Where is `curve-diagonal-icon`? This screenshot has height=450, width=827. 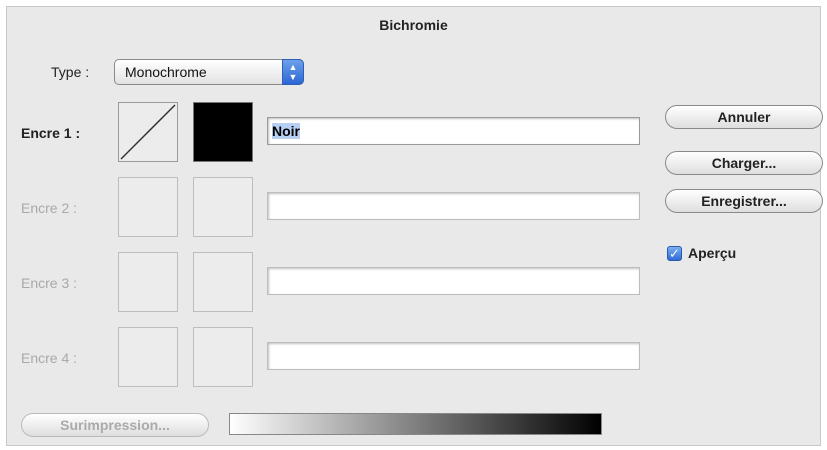
curve-diagonal-icon is located at coordinates (148, 132).